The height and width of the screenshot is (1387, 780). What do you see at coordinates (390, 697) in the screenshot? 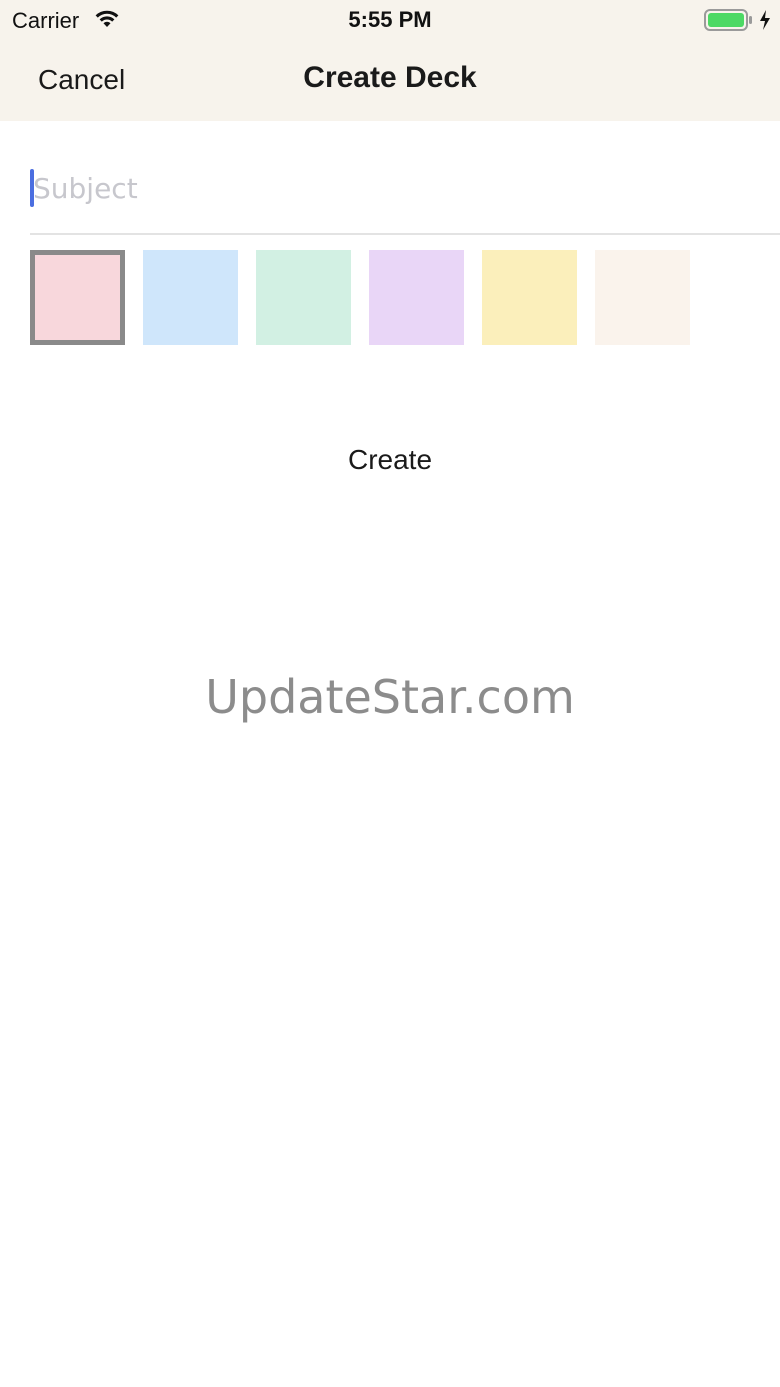
I see `watermark-text: UpdateStar.com` at bounding box center [390, 697].